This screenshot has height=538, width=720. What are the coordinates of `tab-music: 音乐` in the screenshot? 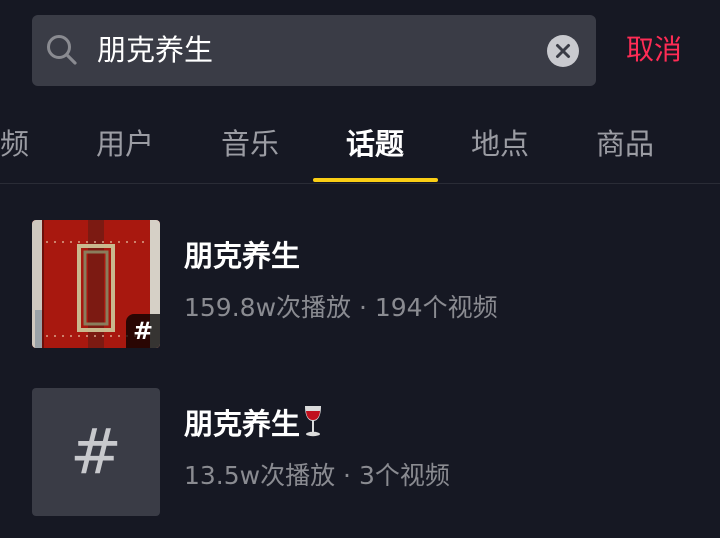 It's located at (250, 144).